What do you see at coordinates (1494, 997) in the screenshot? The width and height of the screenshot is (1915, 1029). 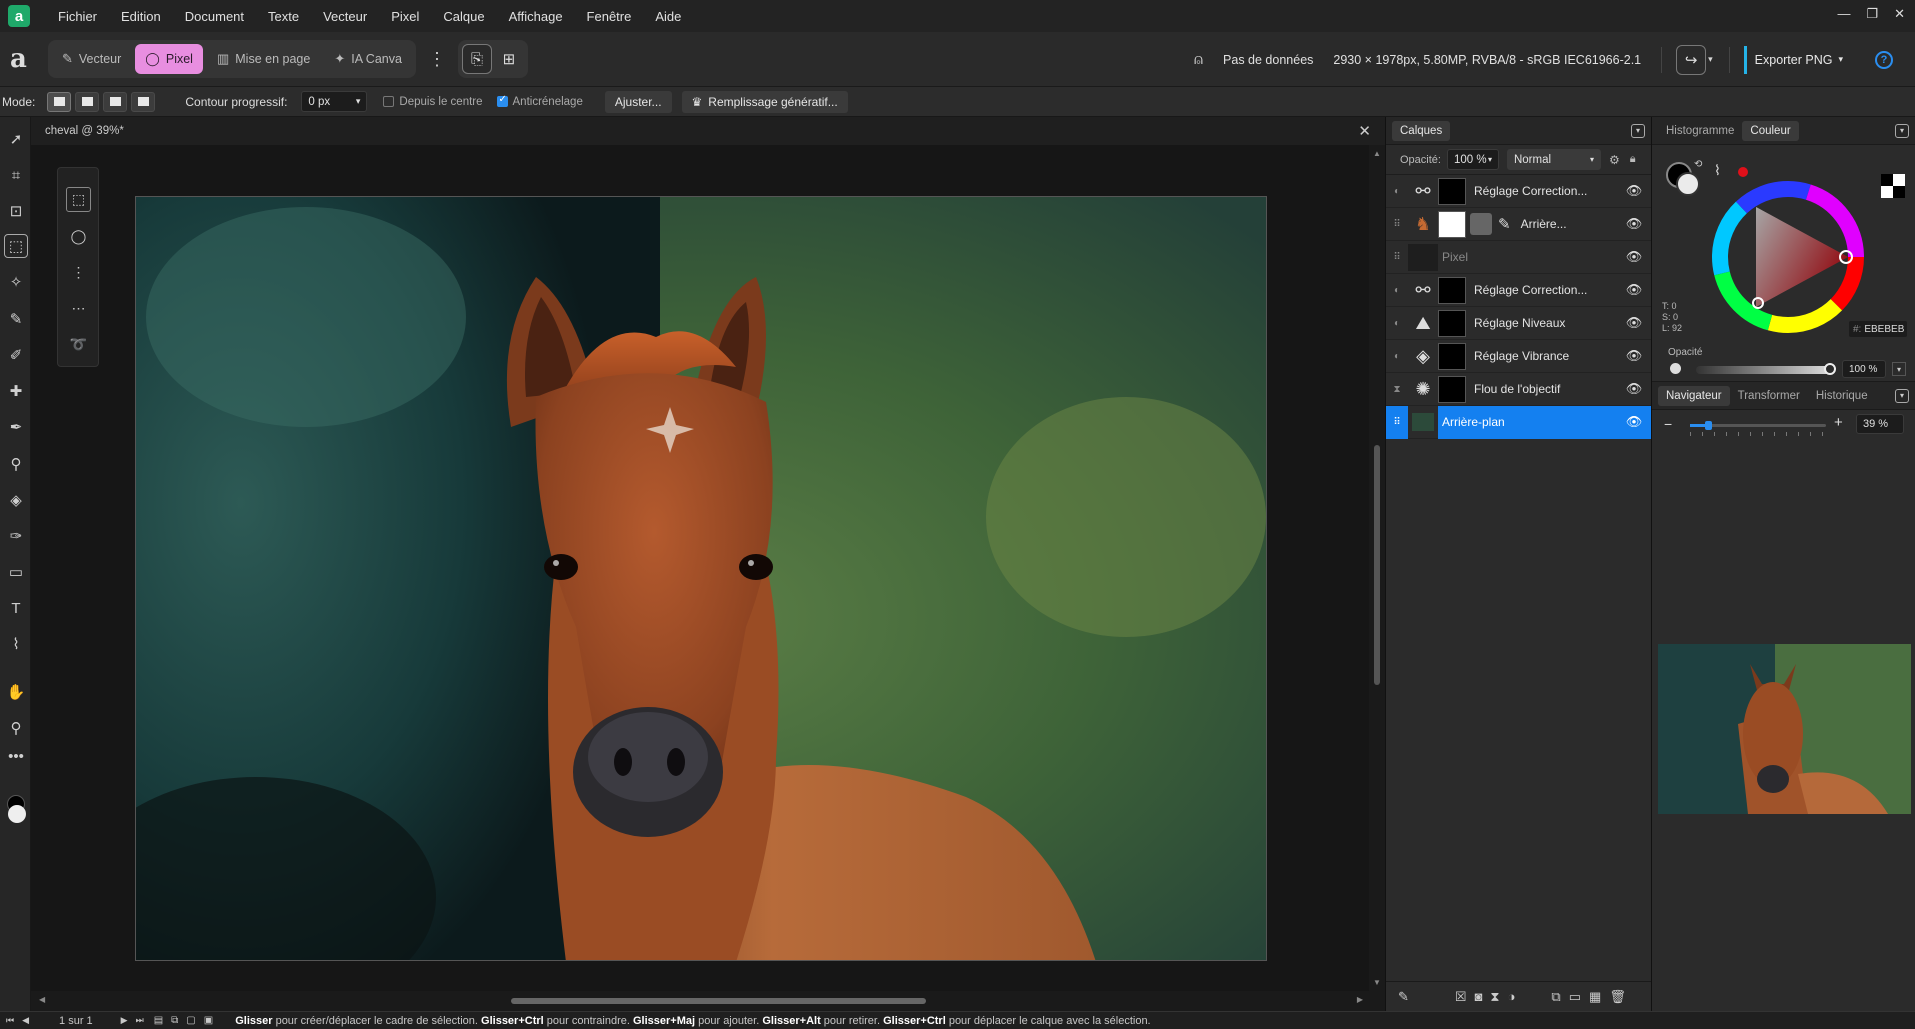 I see `adjustment-icon: ⧗` at bounding box center [1494, 997].